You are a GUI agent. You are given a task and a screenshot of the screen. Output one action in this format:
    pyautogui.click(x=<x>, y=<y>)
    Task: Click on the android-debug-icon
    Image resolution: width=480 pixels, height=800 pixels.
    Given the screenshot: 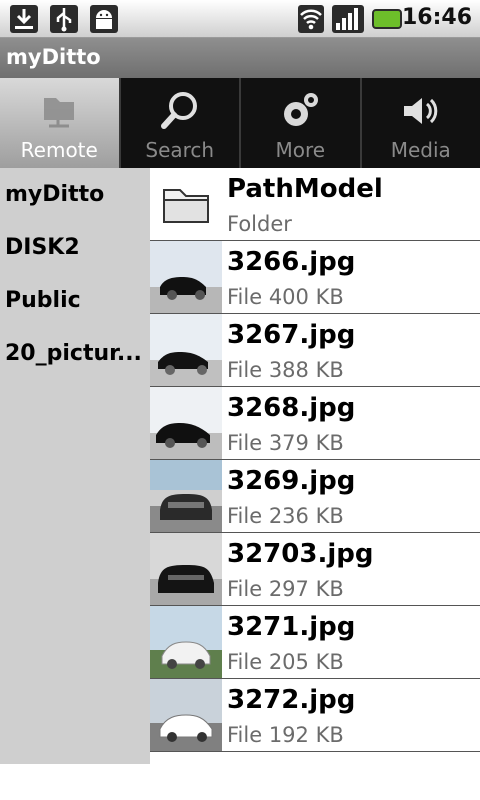 What is the action you would take?
    pyautogui.click(x=104, y=19)
    